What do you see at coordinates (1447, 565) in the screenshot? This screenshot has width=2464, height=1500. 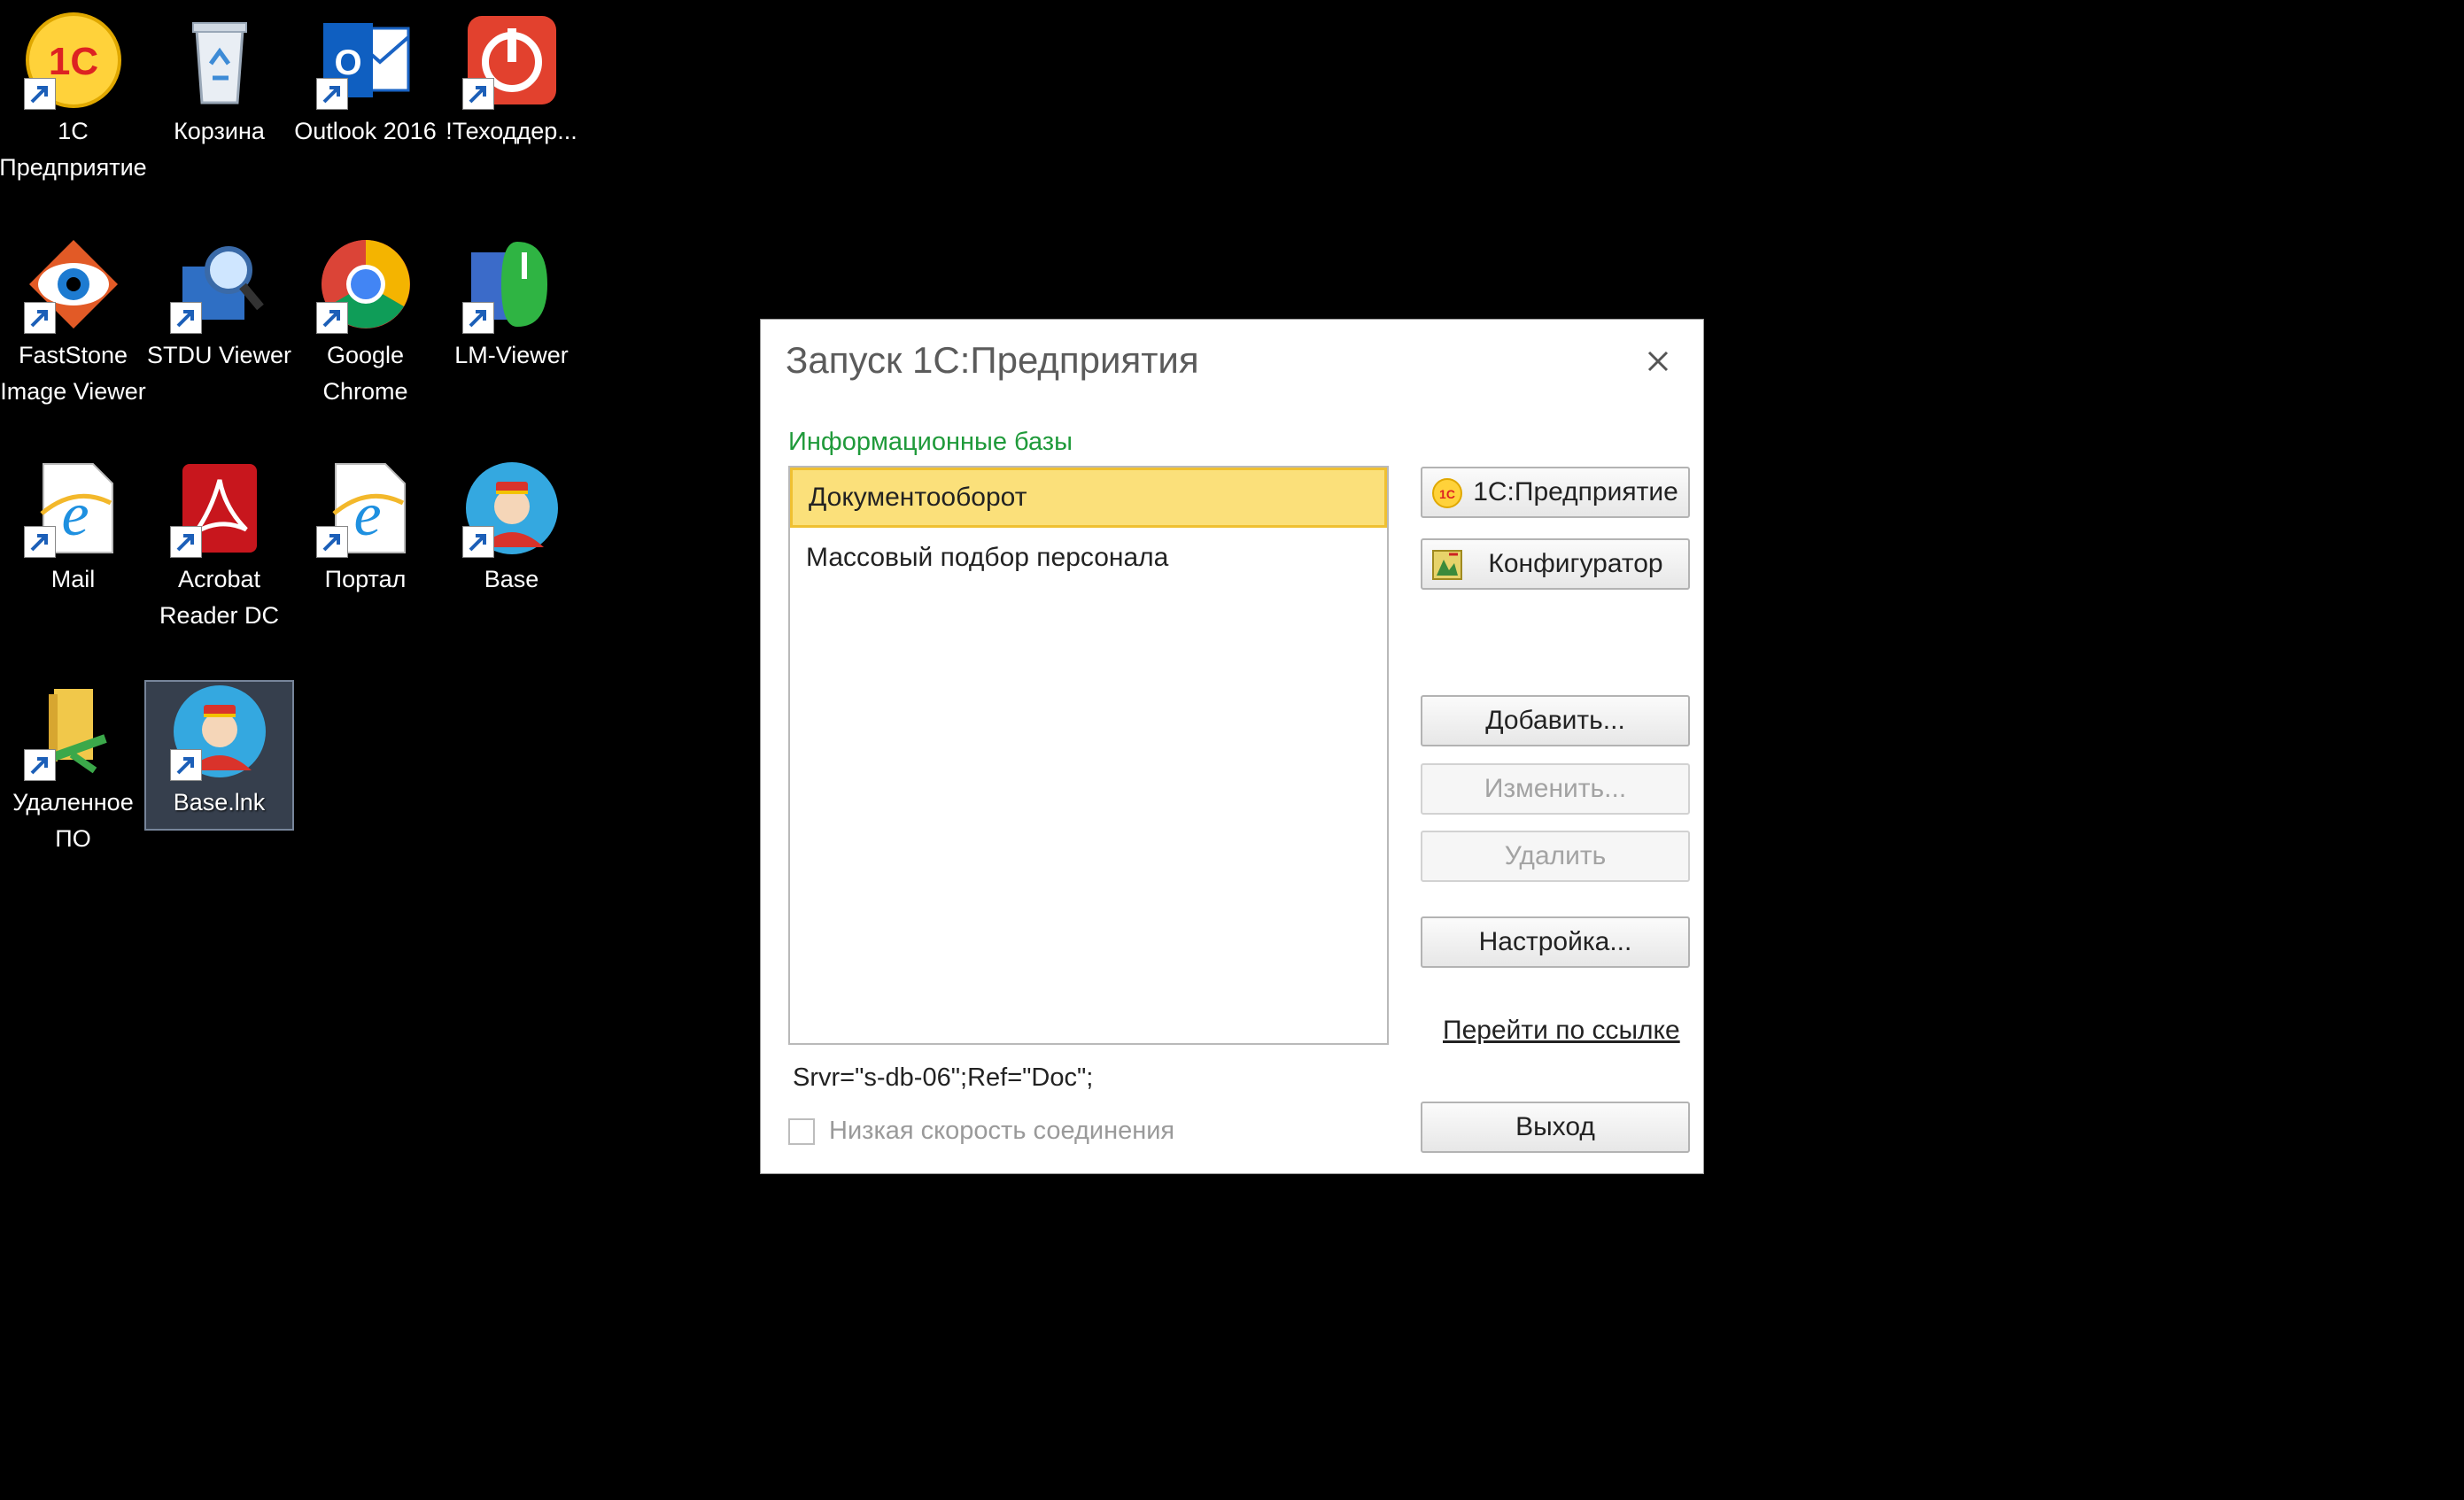 I see `configurator-icon` at bounding box center [1447, 565].